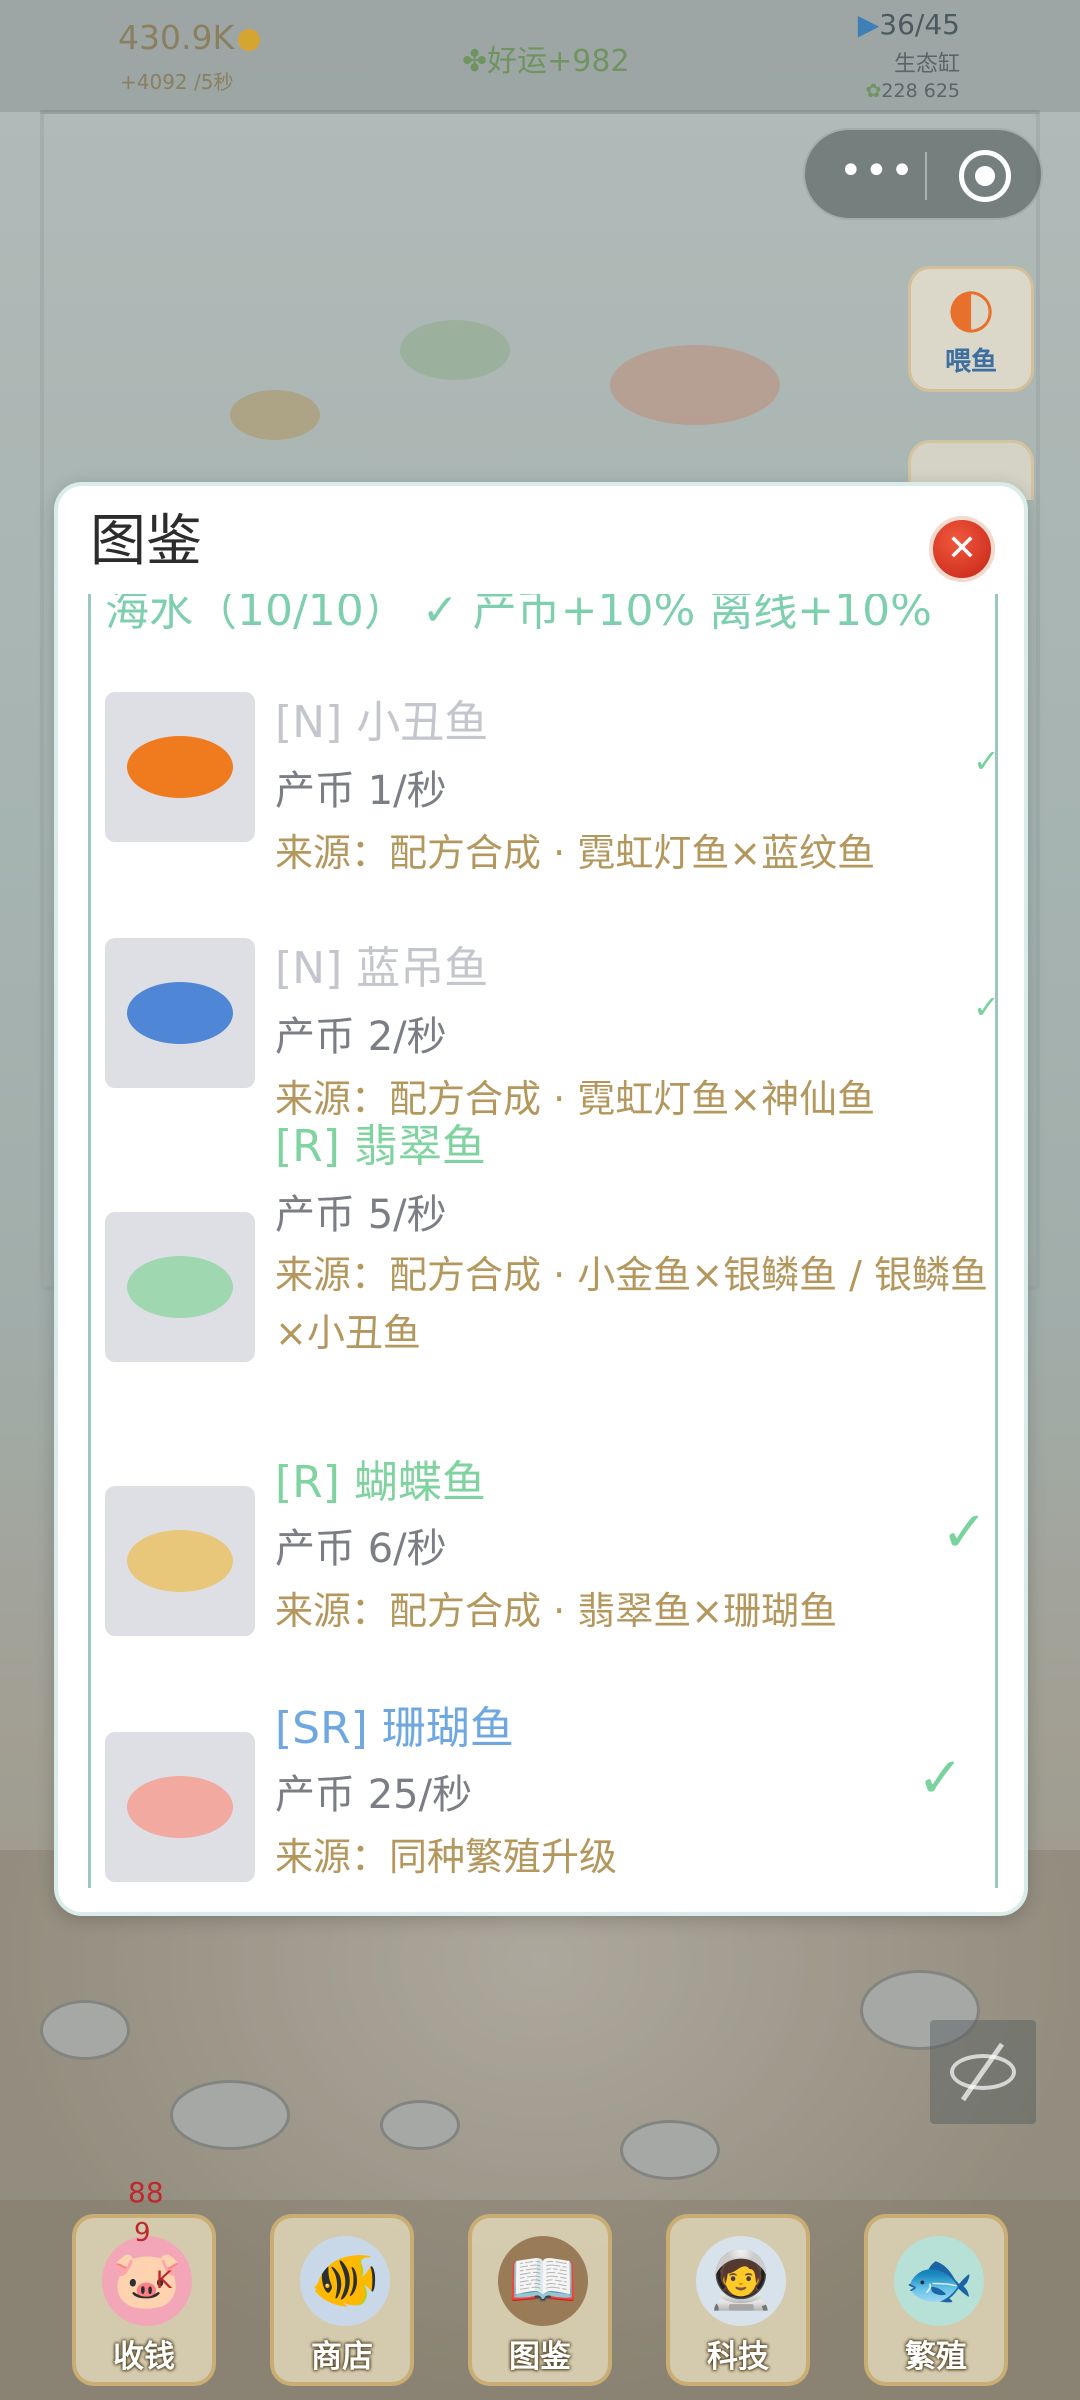  I want to click on clownfish-icon, so click(180, 767).